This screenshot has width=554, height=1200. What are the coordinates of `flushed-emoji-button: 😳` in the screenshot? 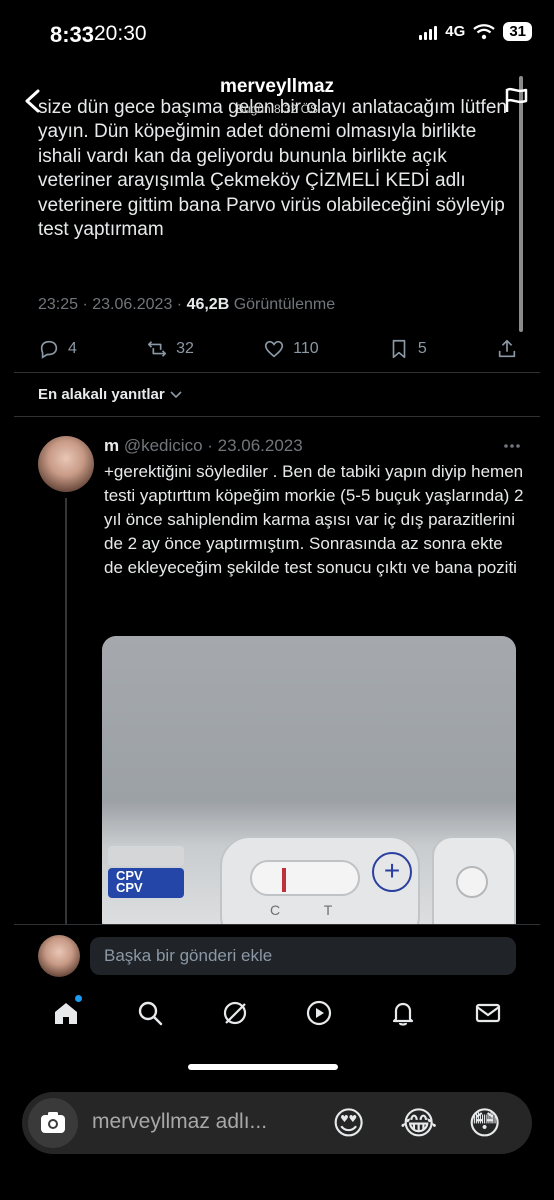 It's located at (484, 1123).